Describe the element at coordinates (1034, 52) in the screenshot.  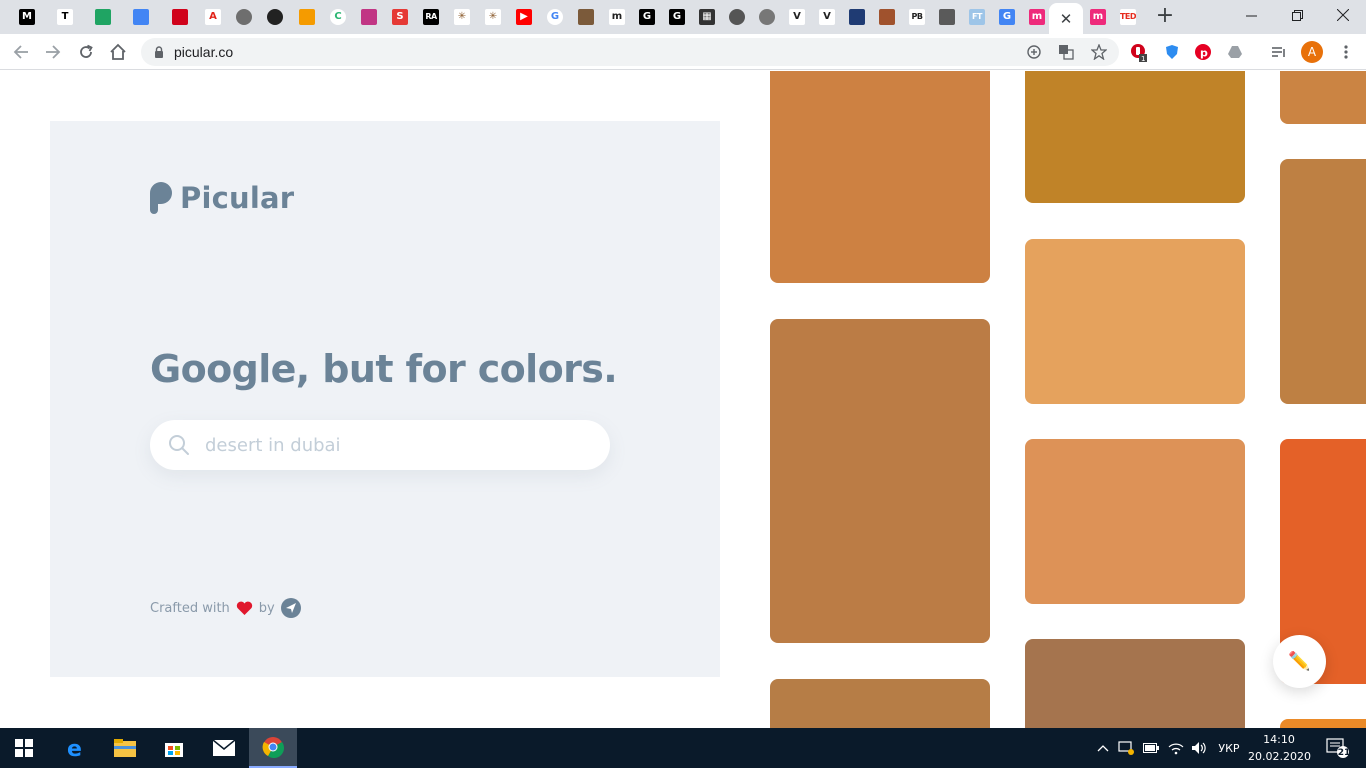
I see `add-to-page-icon` at that location.